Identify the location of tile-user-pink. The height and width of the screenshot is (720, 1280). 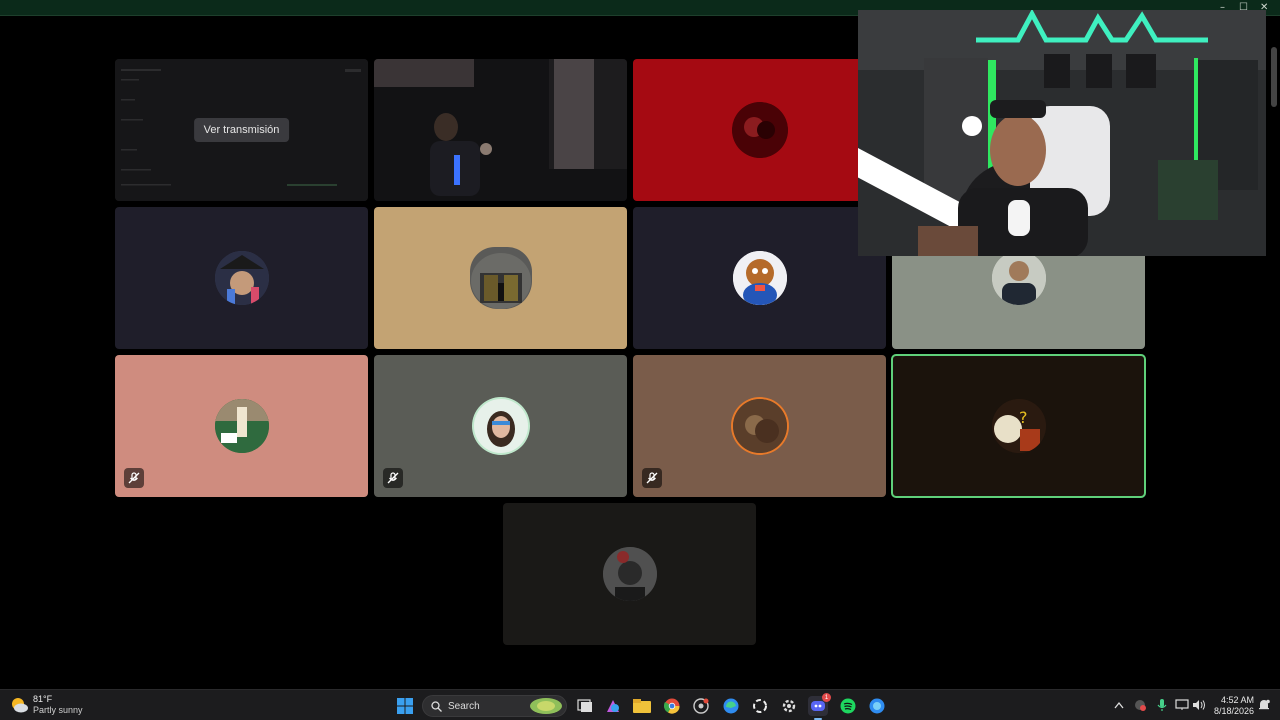
(241, 426).